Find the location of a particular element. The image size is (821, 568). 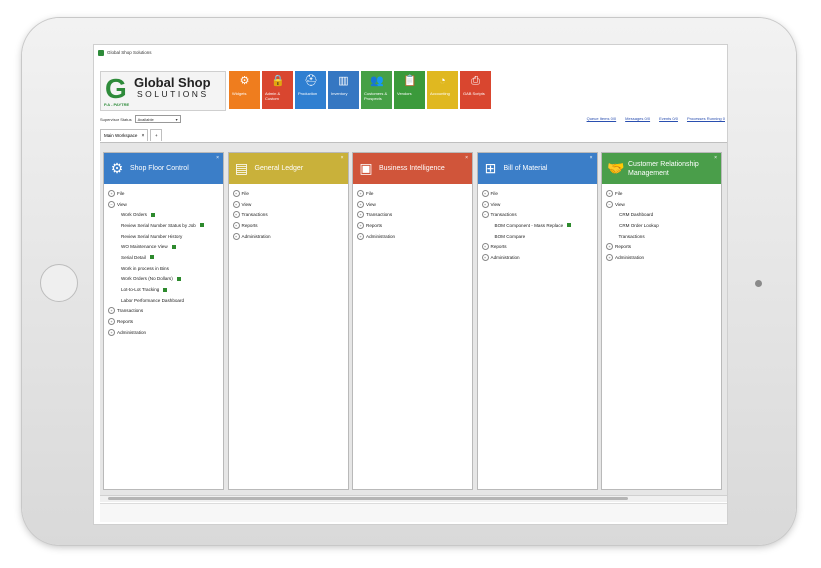

tree-item: Work Orders (No Dollars) is located at coordinates (163, 279).